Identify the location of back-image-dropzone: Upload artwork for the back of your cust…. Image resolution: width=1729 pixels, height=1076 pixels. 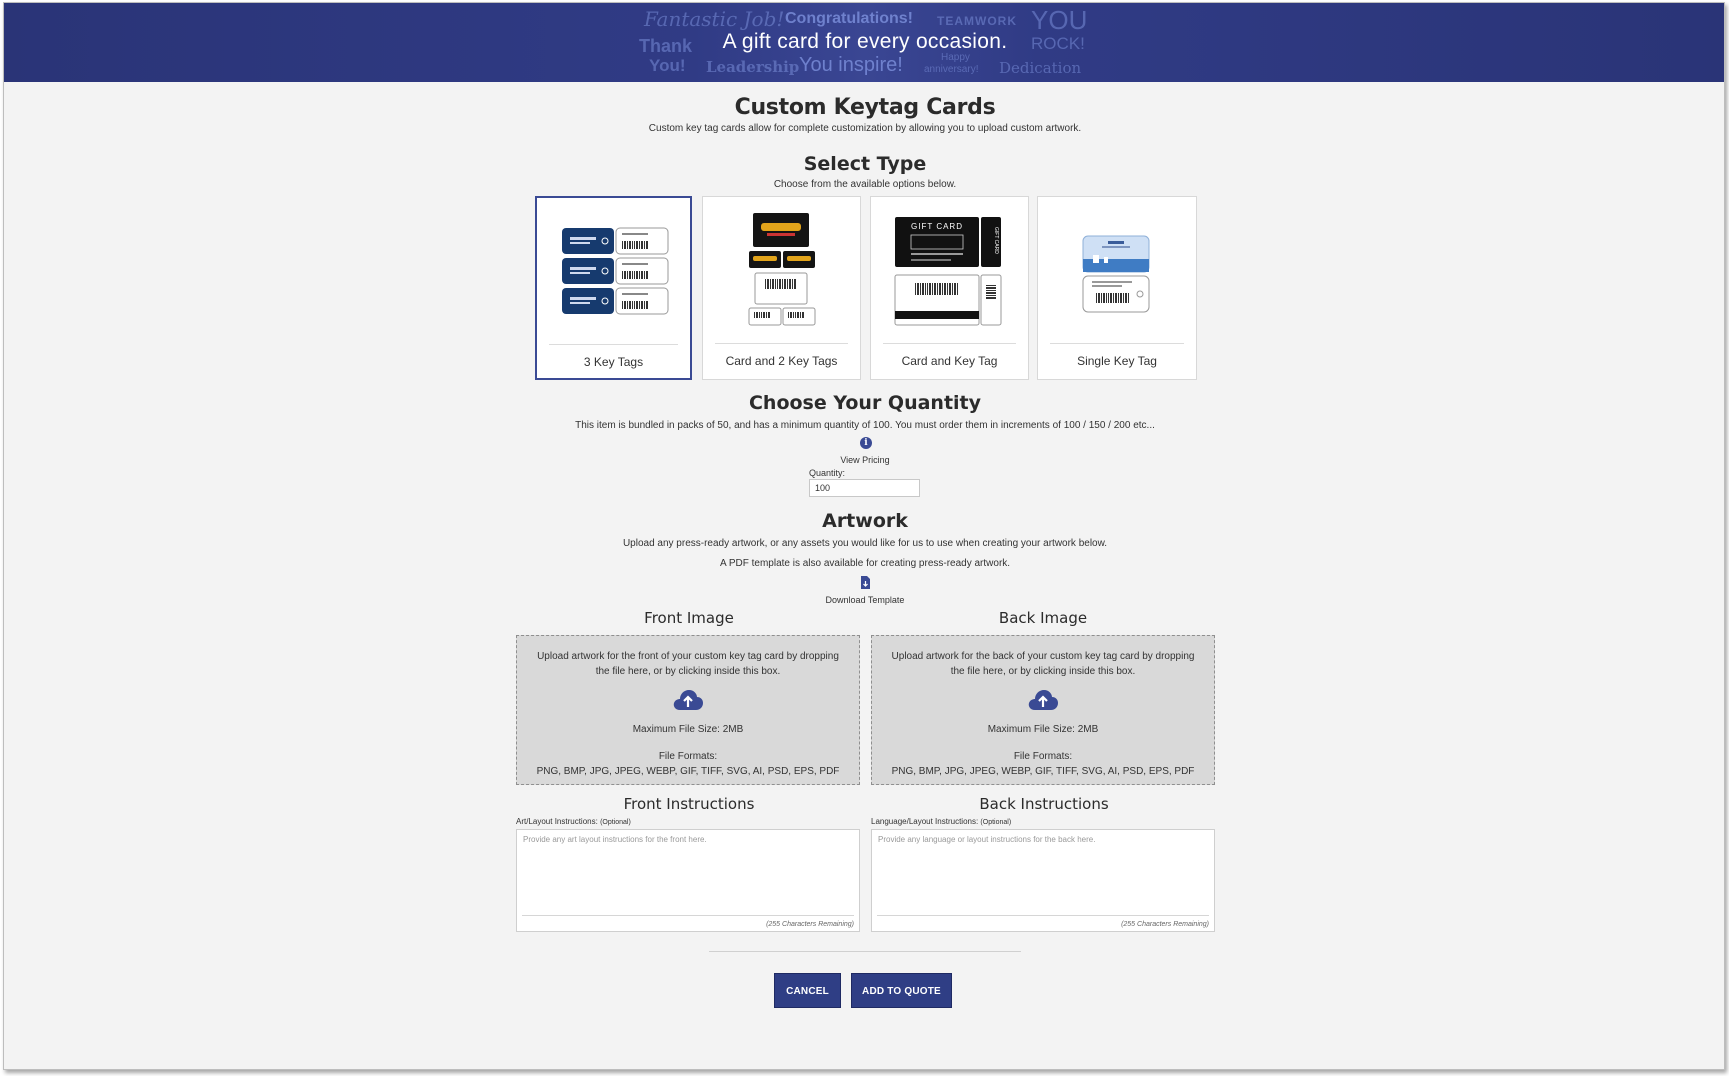
(1043, 710).